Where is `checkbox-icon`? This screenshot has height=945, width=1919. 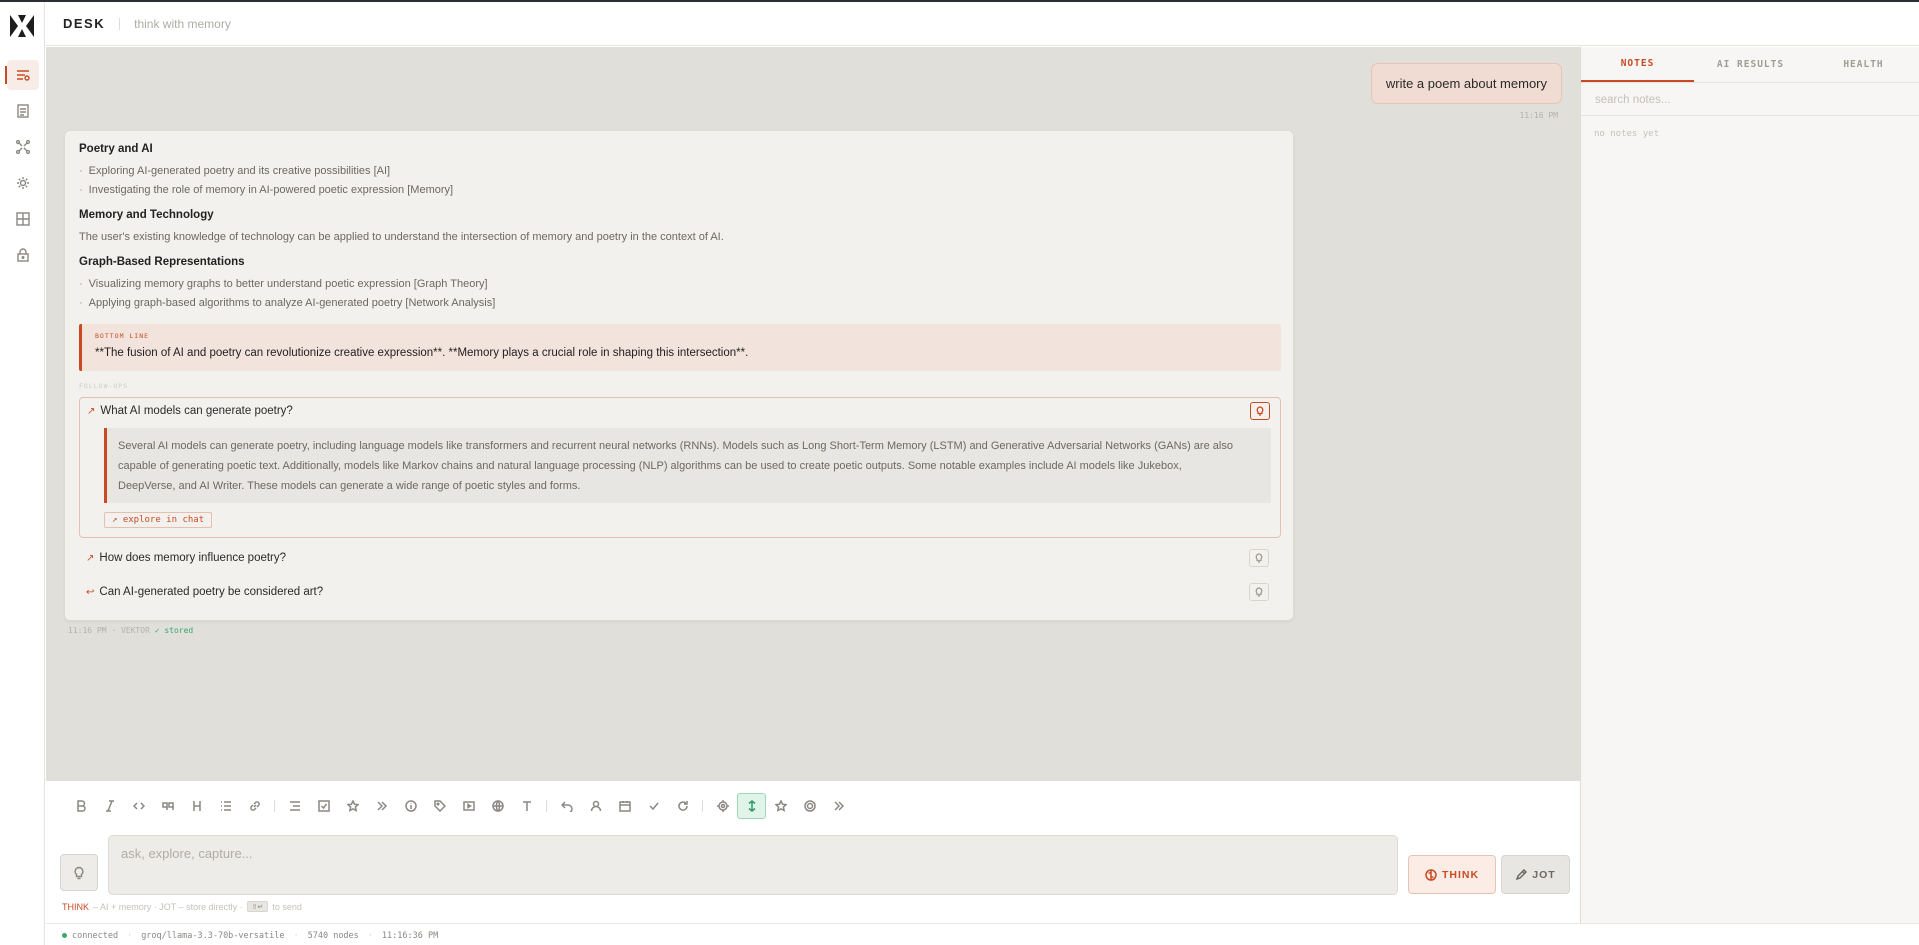
checkbox-icon is located at coordinates (323, 806).